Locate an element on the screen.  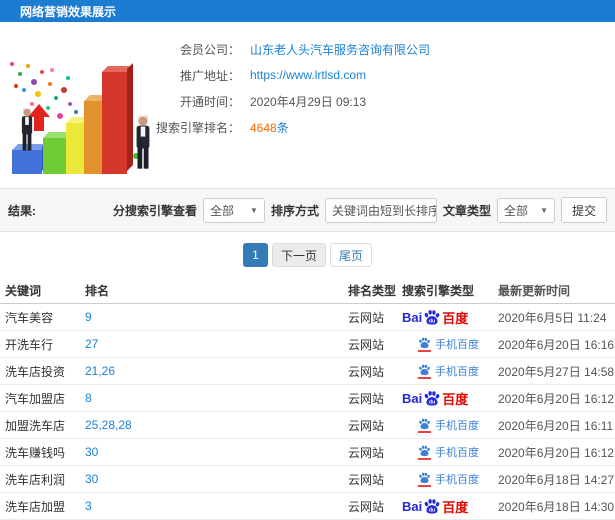
rank-cell: 9 is located at coordinates (215, 317).